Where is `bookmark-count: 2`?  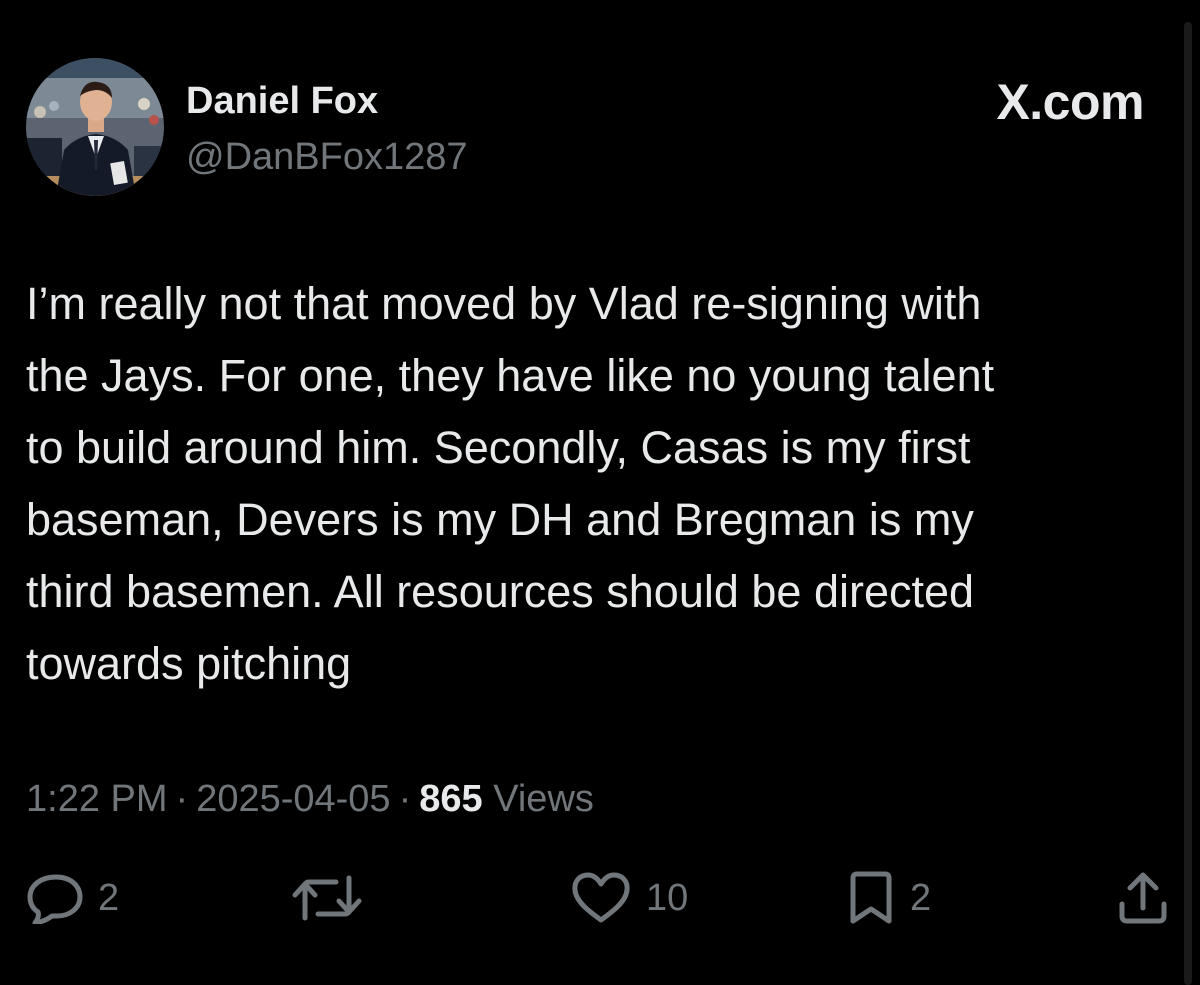 bookmark-count: 2 is located at coordinates (921, 898).